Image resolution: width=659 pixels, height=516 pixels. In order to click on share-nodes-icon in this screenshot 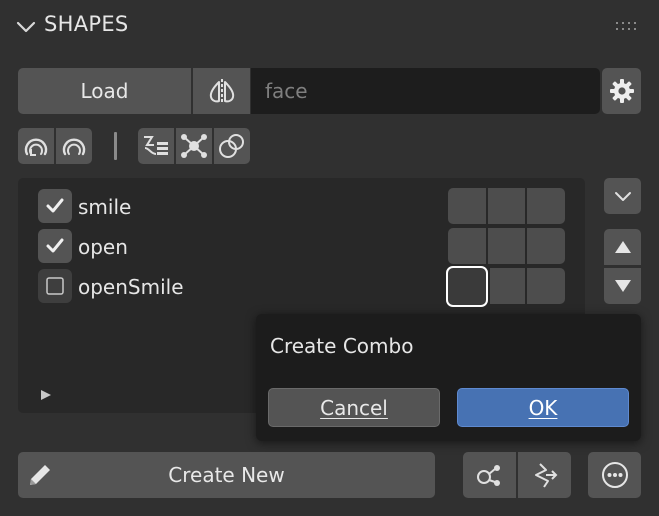, I will do `click(490, 475)`.